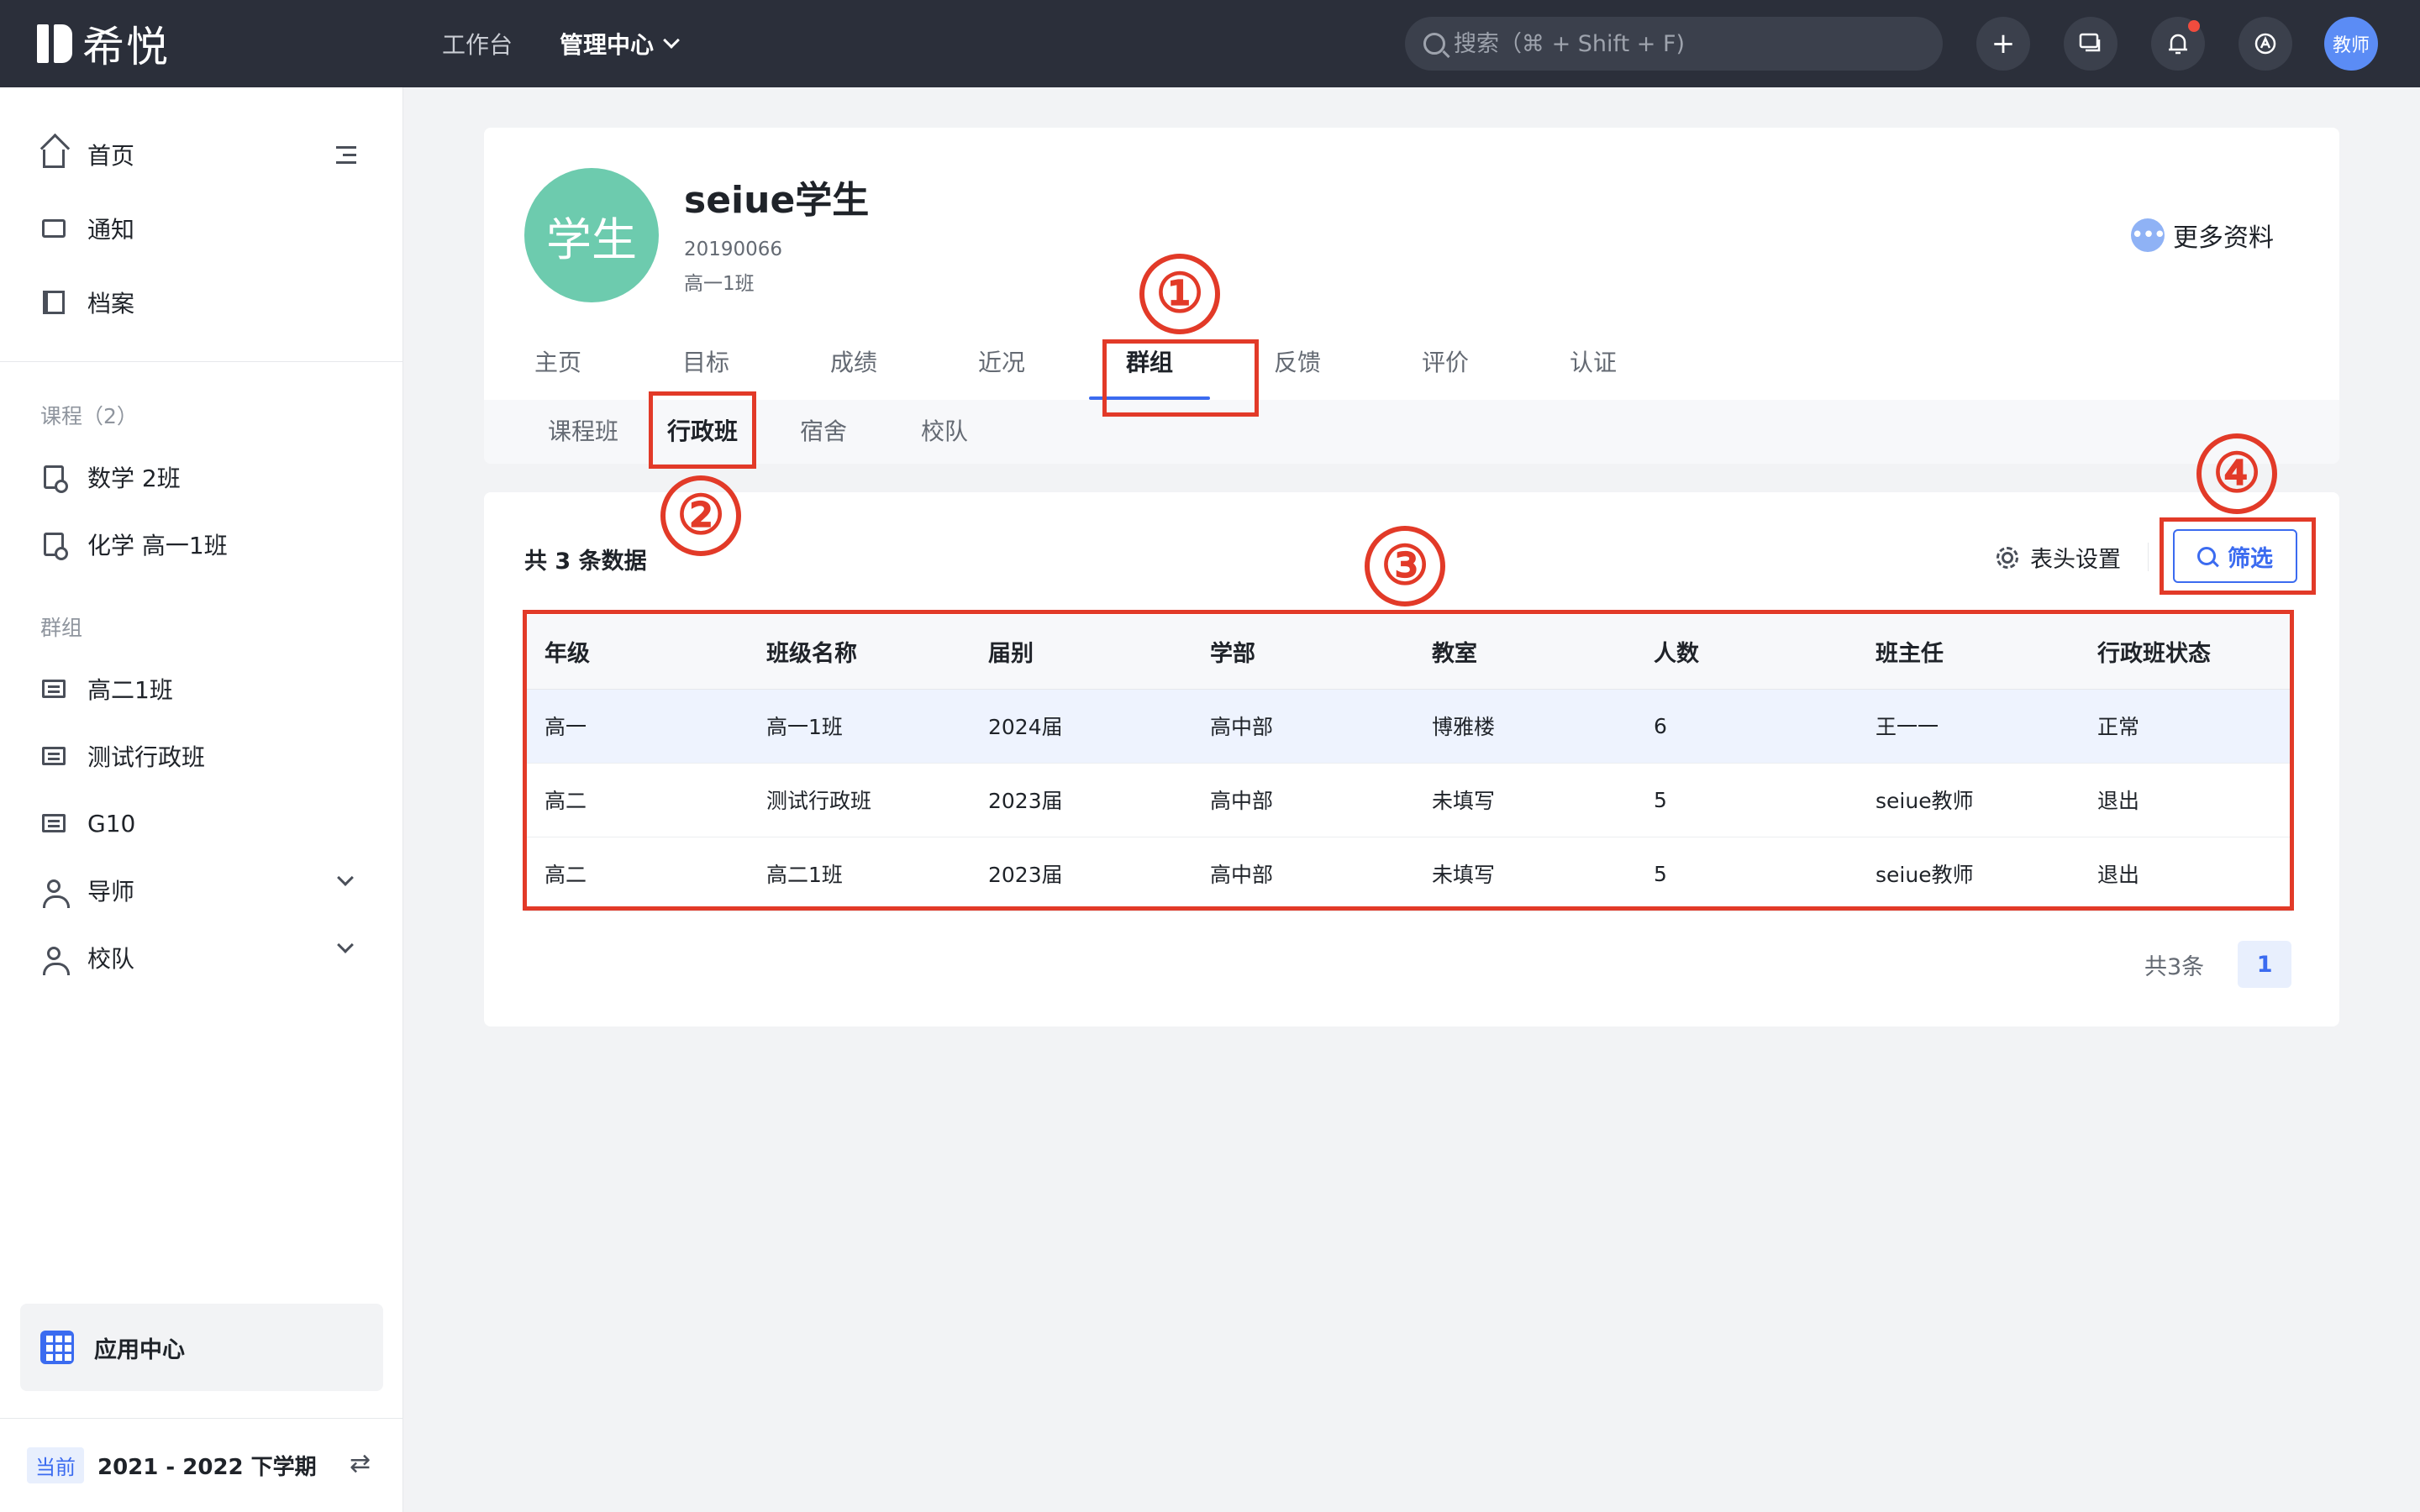 This screenshot has height=1512, width=2420. I want to click on sidebar-item-mentor: 导师, so click(87, 890).